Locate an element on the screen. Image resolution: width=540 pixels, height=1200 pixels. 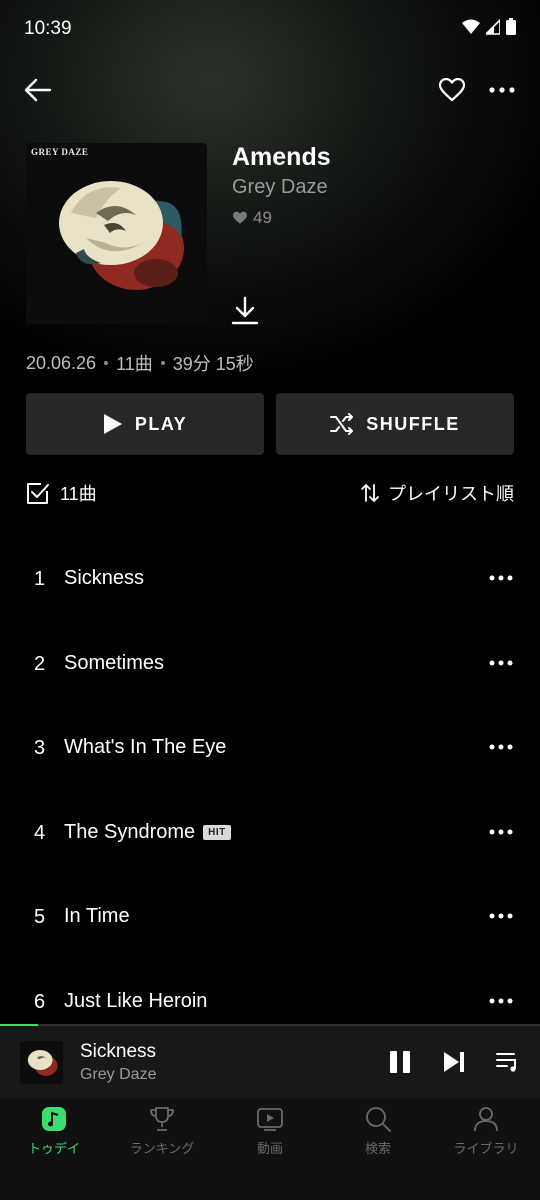
track-row: 2 Sometimes is located at coordinates (270, 663).